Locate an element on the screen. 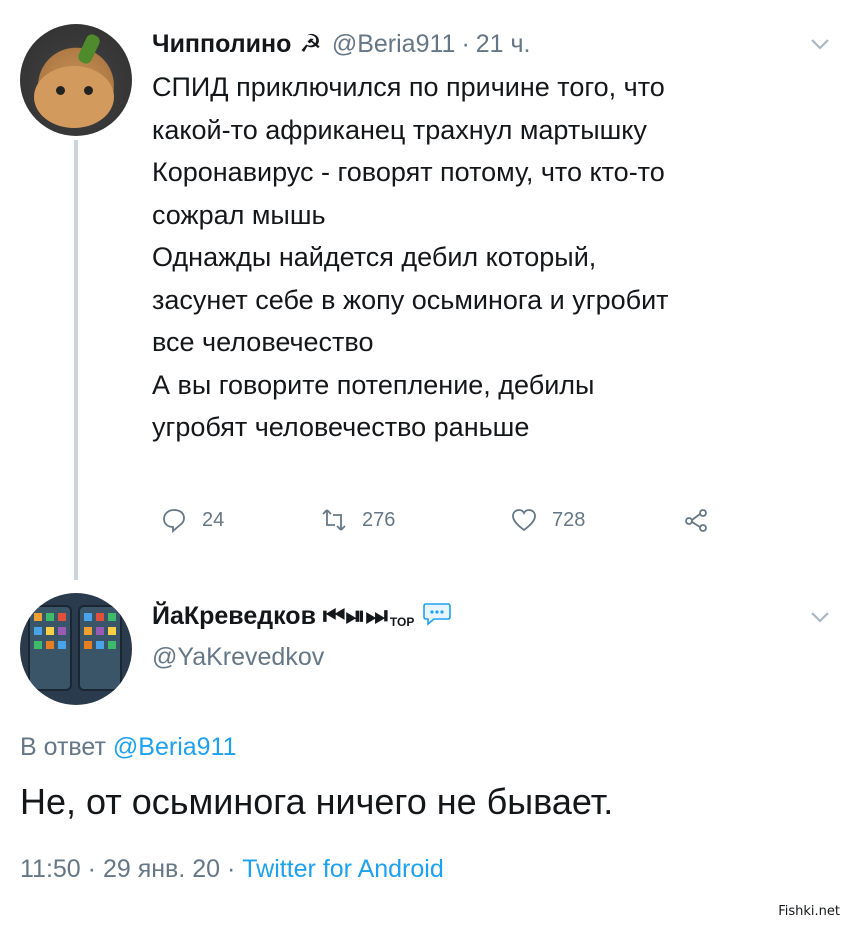 This screenshot has width=850, height=927. reply-author-handle: @YaKrevedkov is located at coordinates (238, 657).